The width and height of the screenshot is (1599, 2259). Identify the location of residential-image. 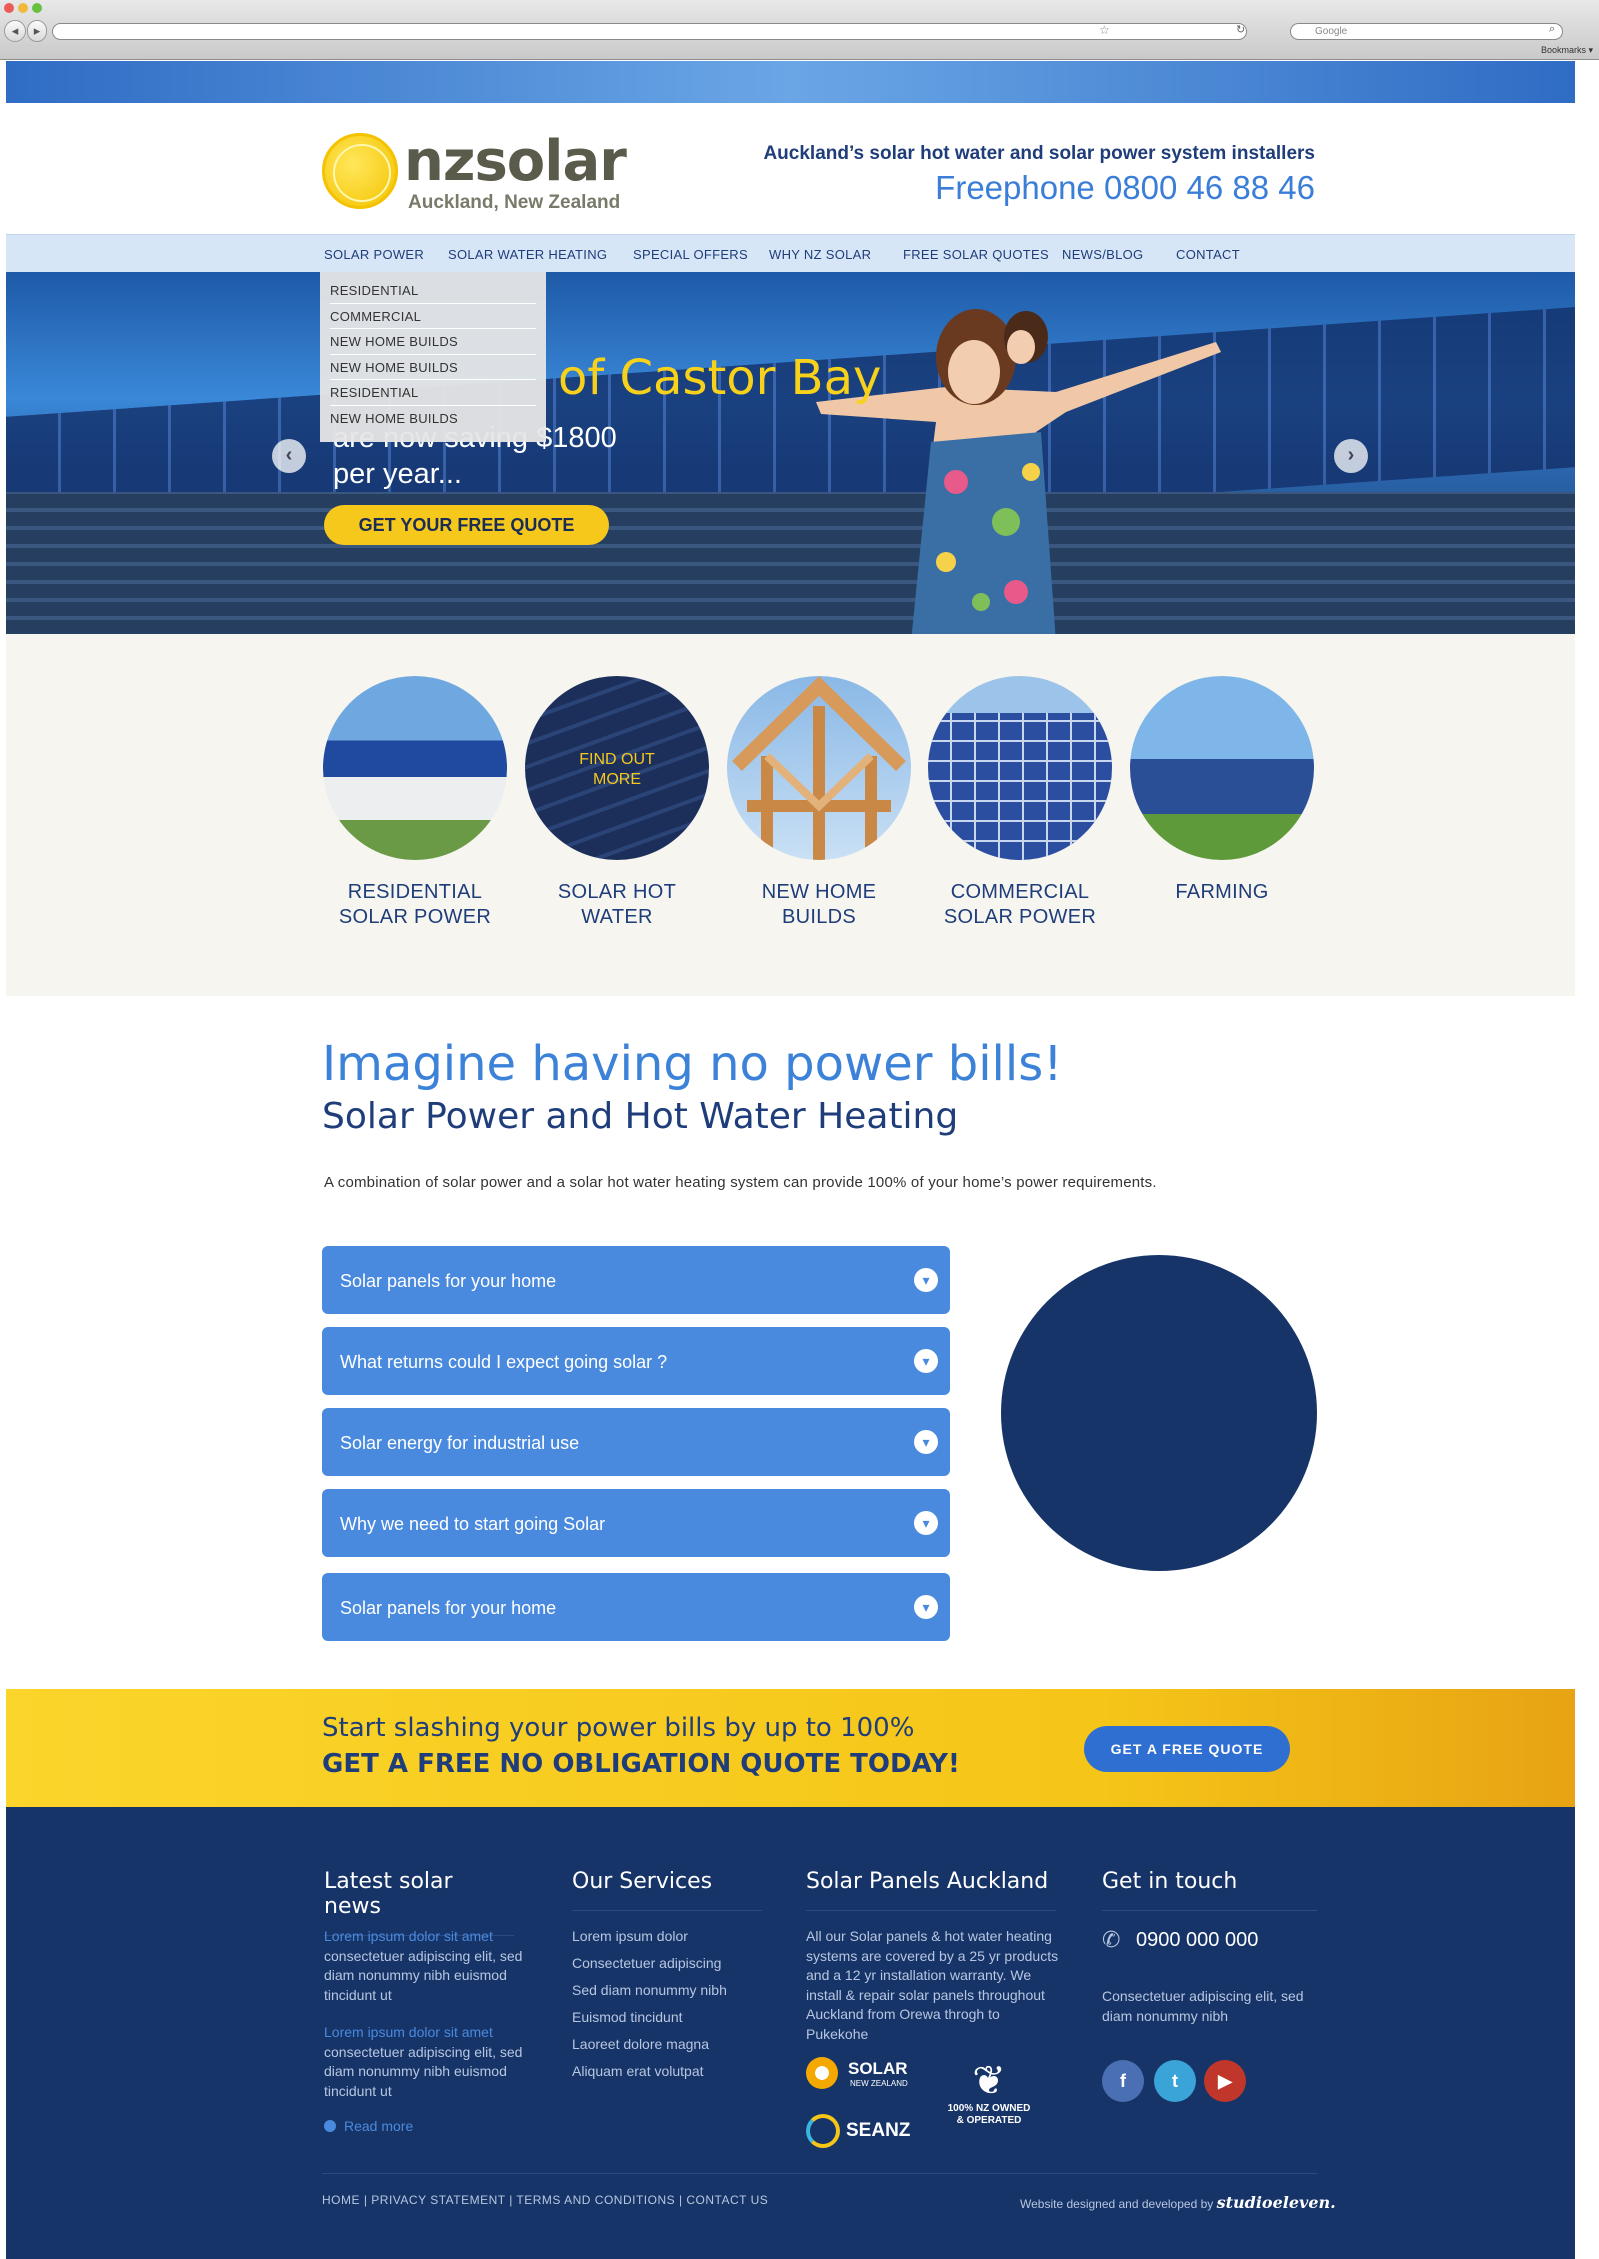
(415, 768).